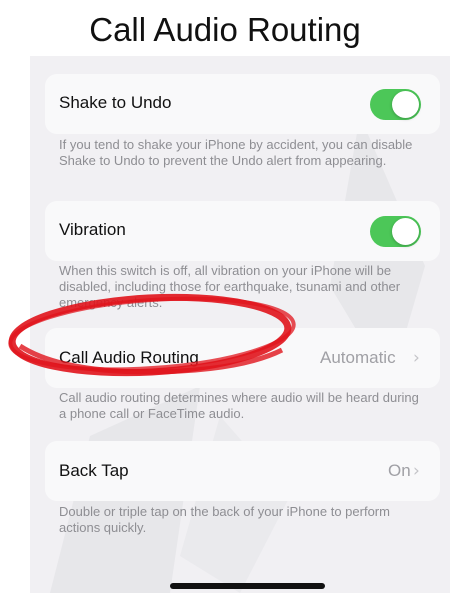  Describe the element at coordinates (129, 357) in the screenshot. I see `call-audio-routing-label: Call Audio Routing` at that location.